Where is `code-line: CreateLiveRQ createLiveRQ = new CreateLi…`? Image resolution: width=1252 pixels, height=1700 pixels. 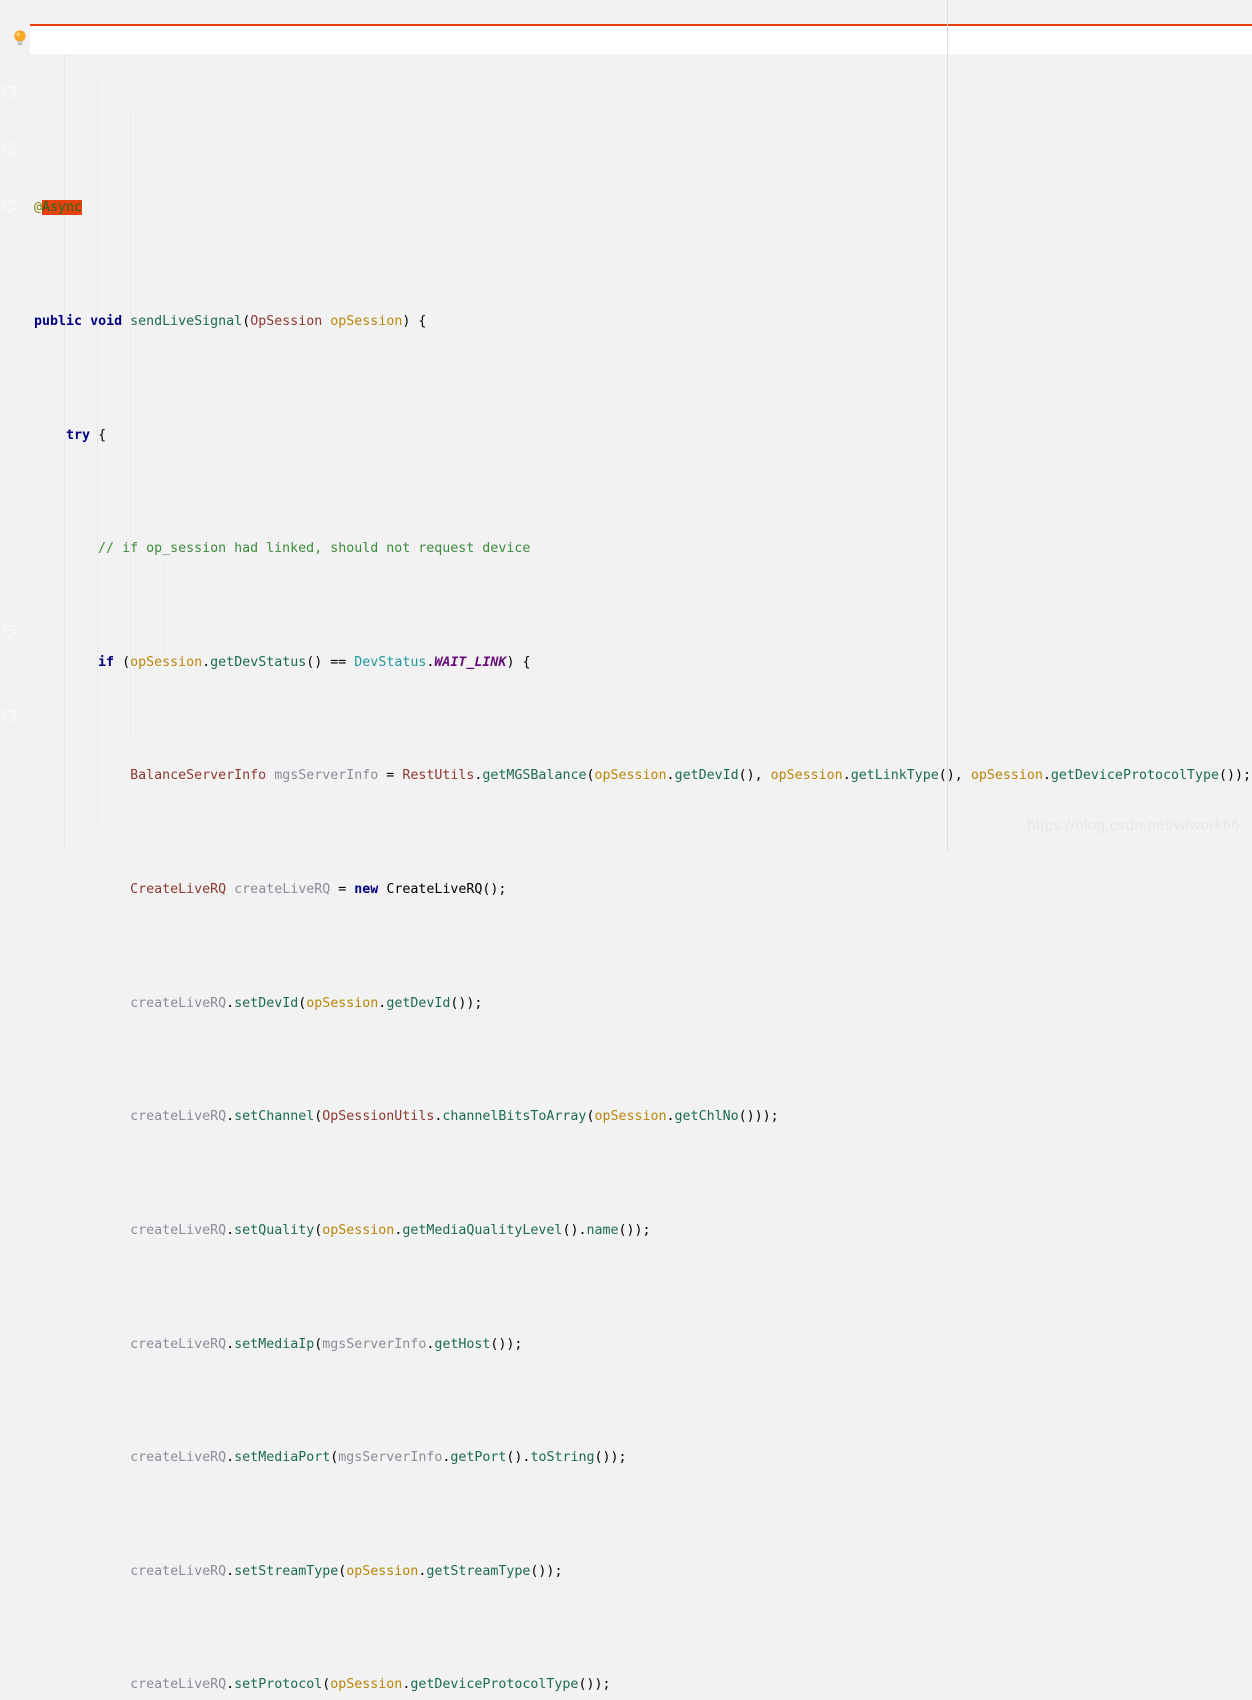
code-line: CreateLiveRQ createLiveRQ = new CreateLi… is located at coordinates (626, 890).